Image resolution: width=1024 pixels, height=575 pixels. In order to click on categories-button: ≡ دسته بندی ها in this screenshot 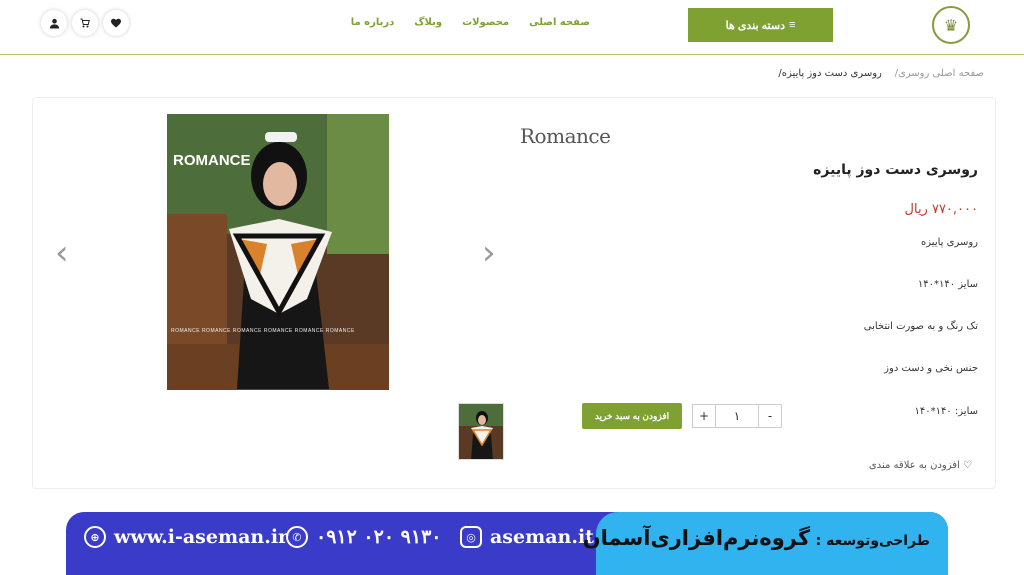, I will do `click(760, 25)`.